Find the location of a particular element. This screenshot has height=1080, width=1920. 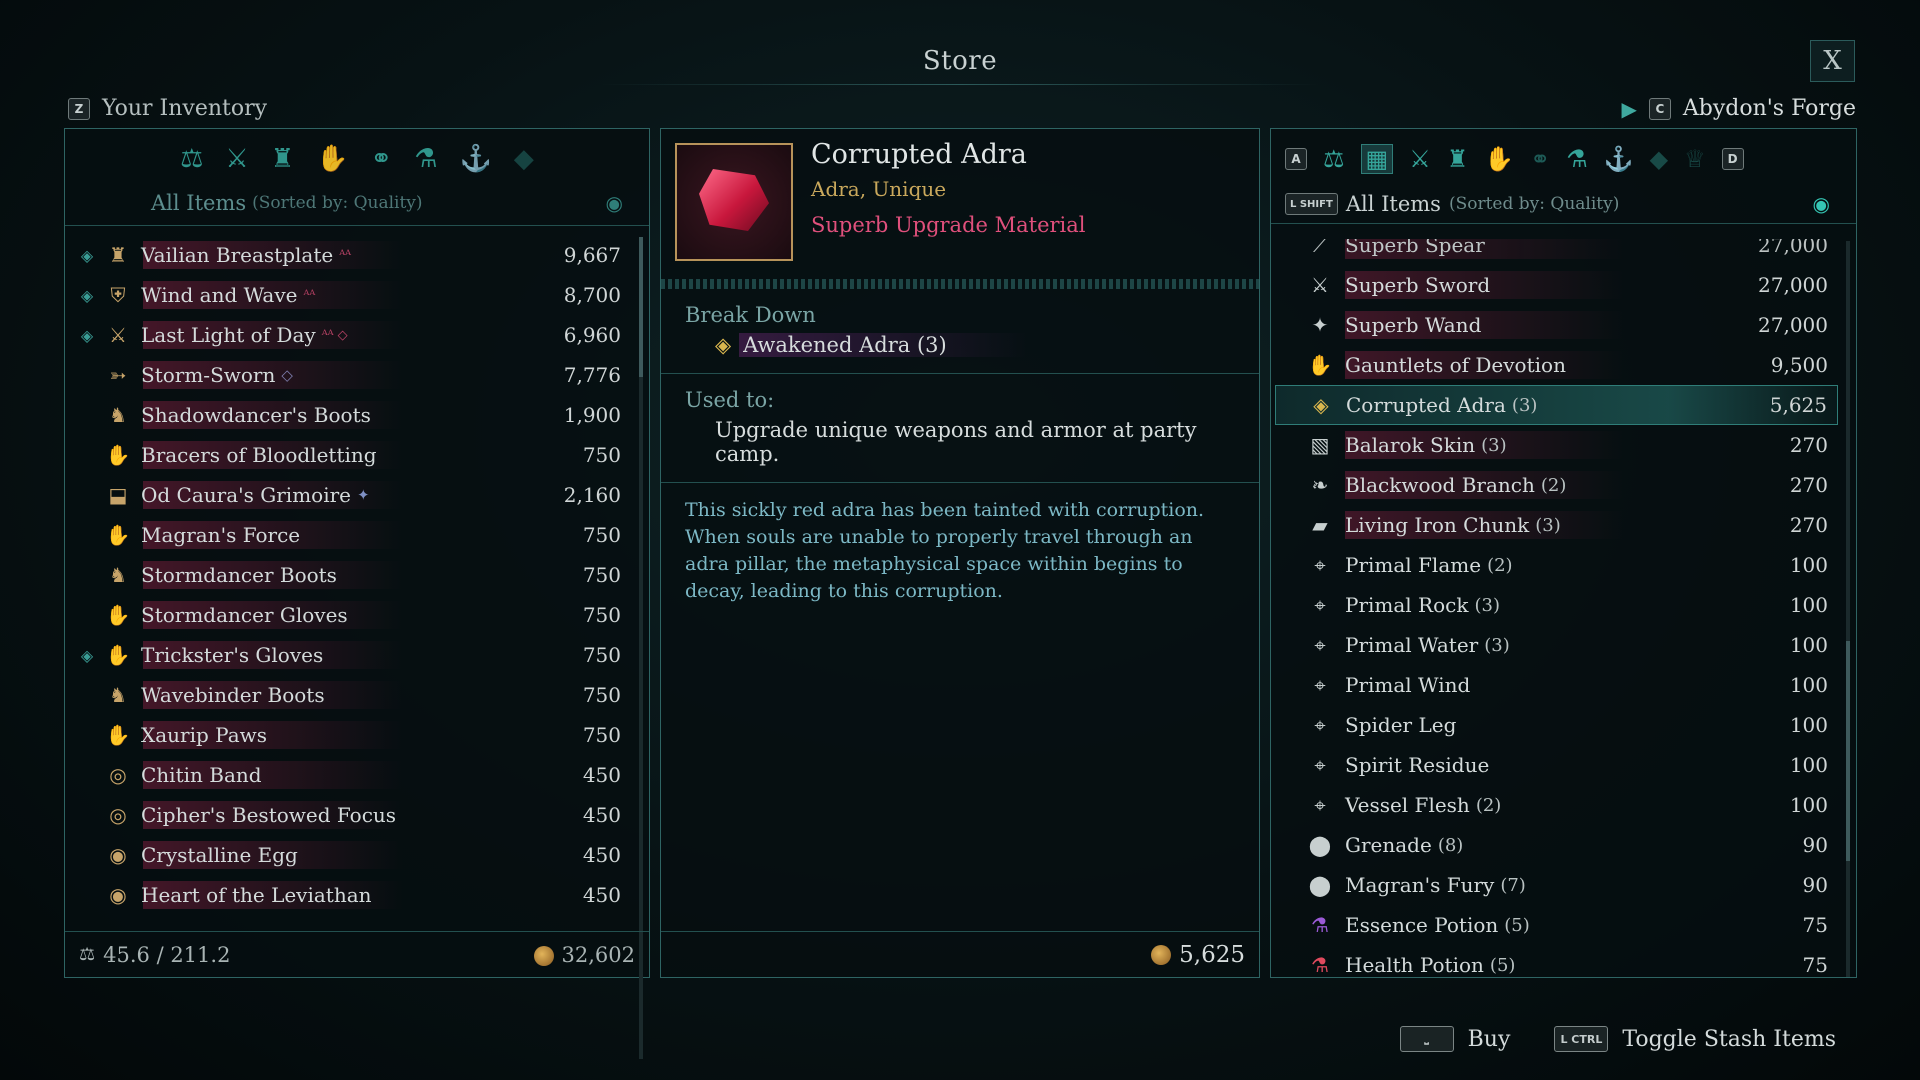

vendor-item-qty: (7) is located at coordinates (1513, 885).